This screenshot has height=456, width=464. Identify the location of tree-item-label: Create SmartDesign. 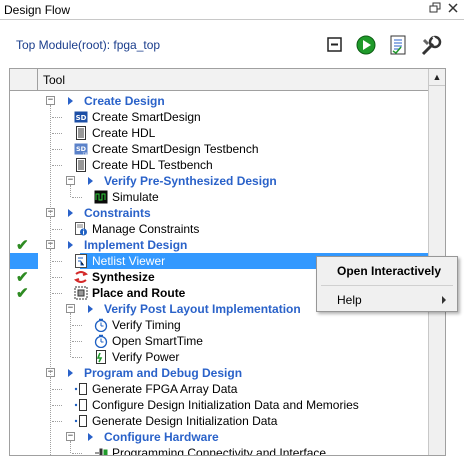
(146, 117).